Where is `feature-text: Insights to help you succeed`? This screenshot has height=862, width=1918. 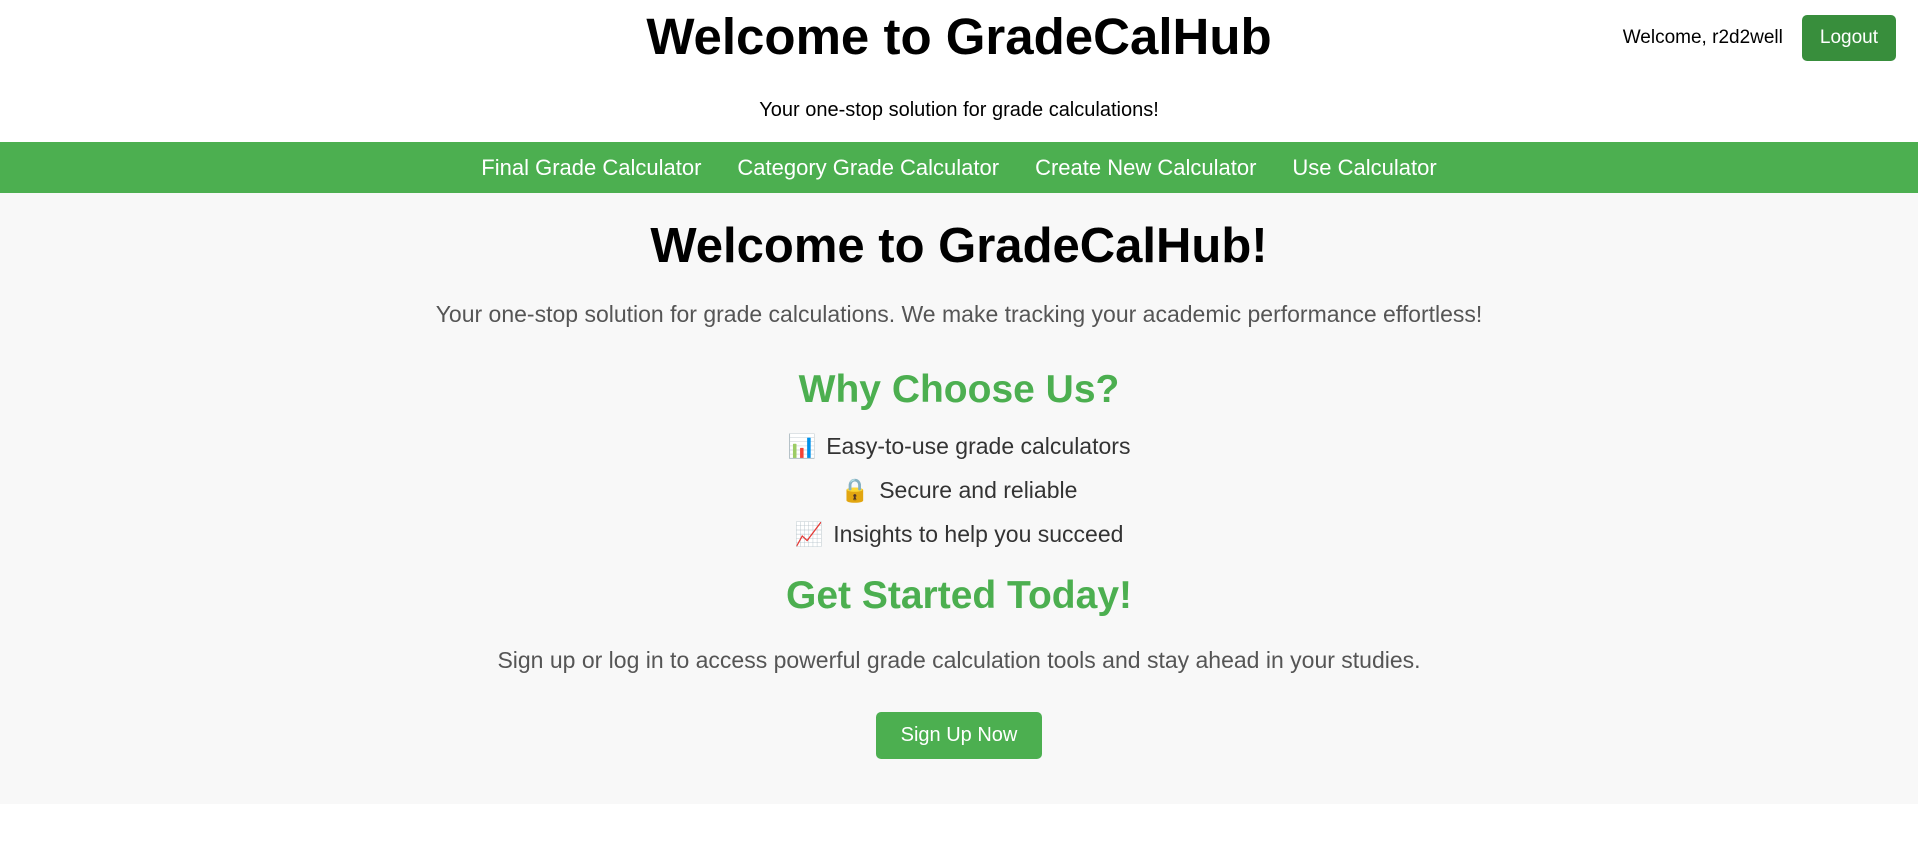 feature-text: Insights to help you succeed is located at coordinates (978, 534).